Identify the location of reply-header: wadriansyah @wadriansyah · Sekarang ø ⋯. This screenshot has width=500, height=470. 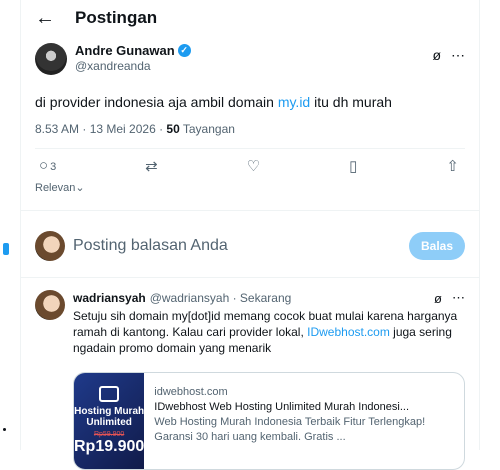
(269, 298).